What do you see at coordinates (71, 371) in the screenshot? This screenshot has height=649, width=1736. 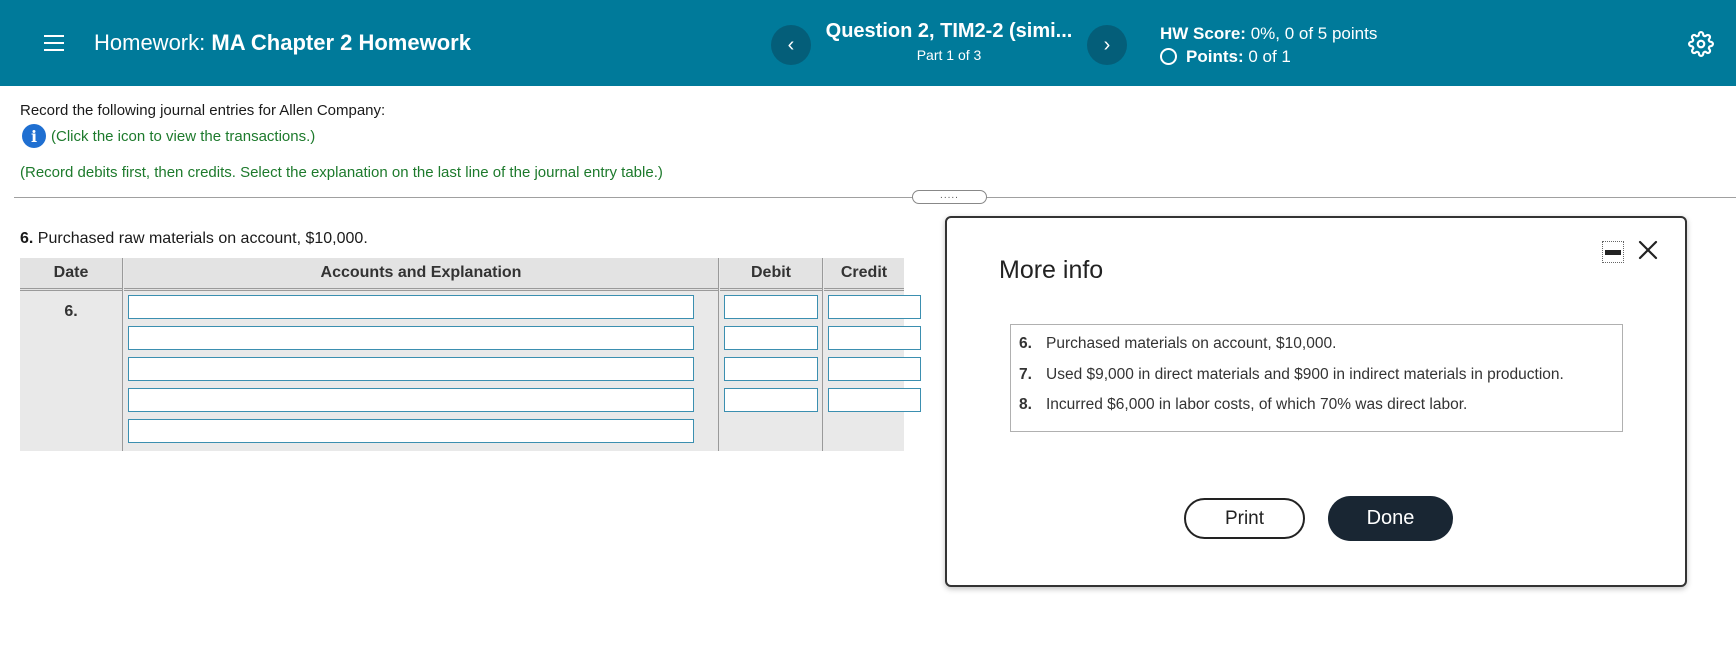 I see `date-cell-body: 6.` at bounding box center [71, 371].